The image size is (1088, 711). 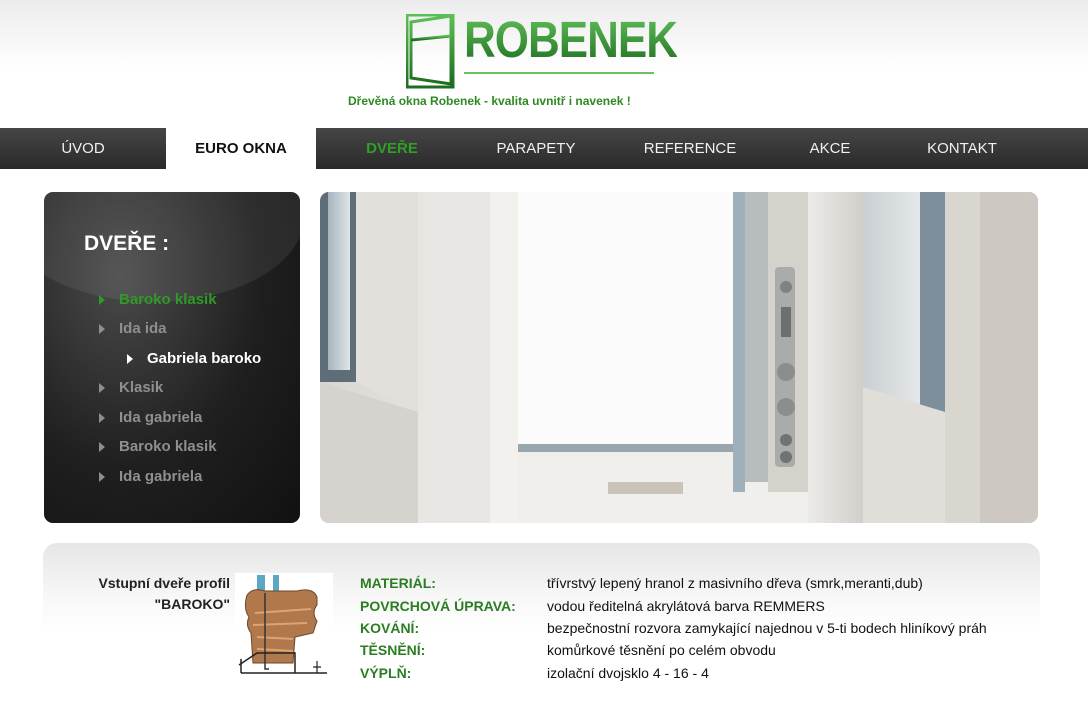 I want to click on spec-label: TĚSNĚNÍ:, so click(x=393, y=650).